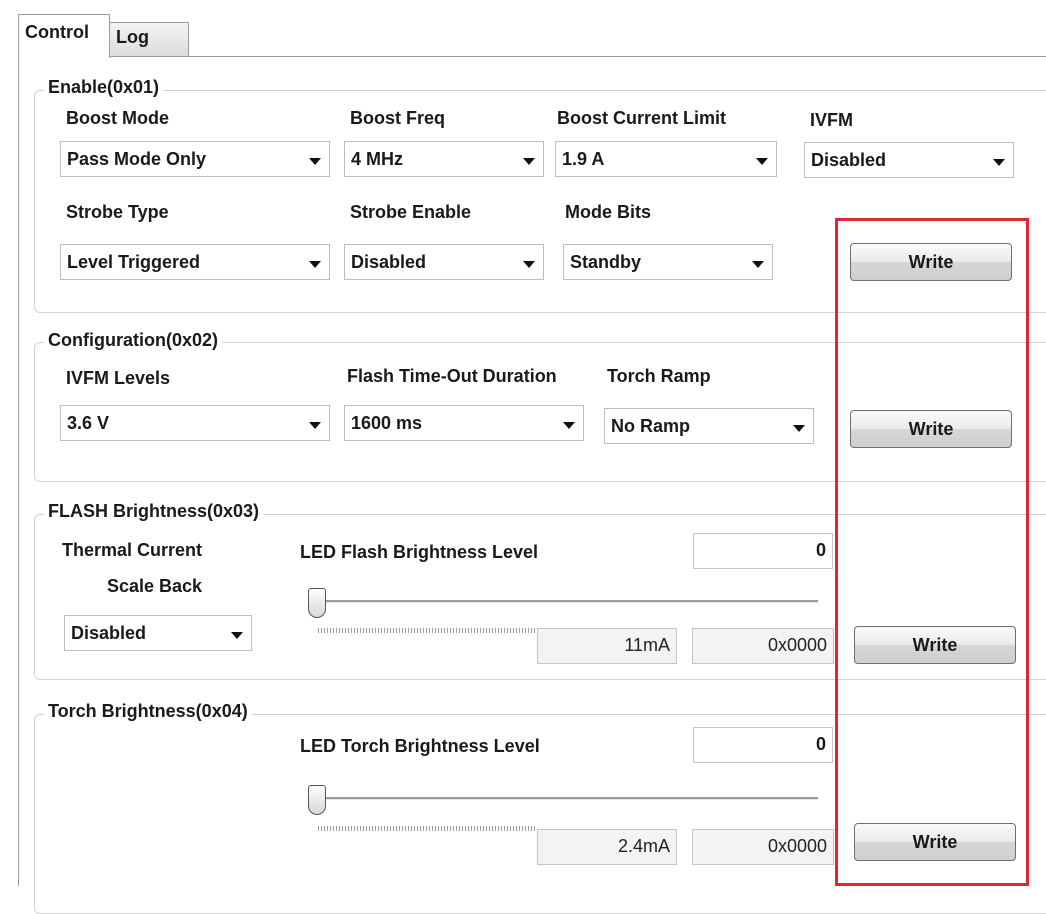 The width and height of the screenshot is (1046, 914). I want to click on flash-hex-readout: 0x0000, so click(763, 646).